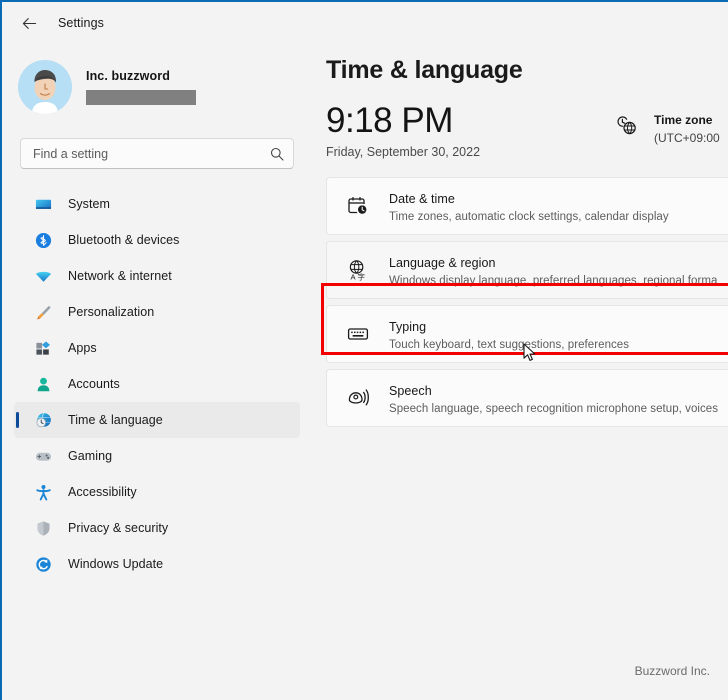  What do you see at coordinates (365, 23) in the screenshot?
I see `title-bar: Settings` at bounding box center [365, 23].